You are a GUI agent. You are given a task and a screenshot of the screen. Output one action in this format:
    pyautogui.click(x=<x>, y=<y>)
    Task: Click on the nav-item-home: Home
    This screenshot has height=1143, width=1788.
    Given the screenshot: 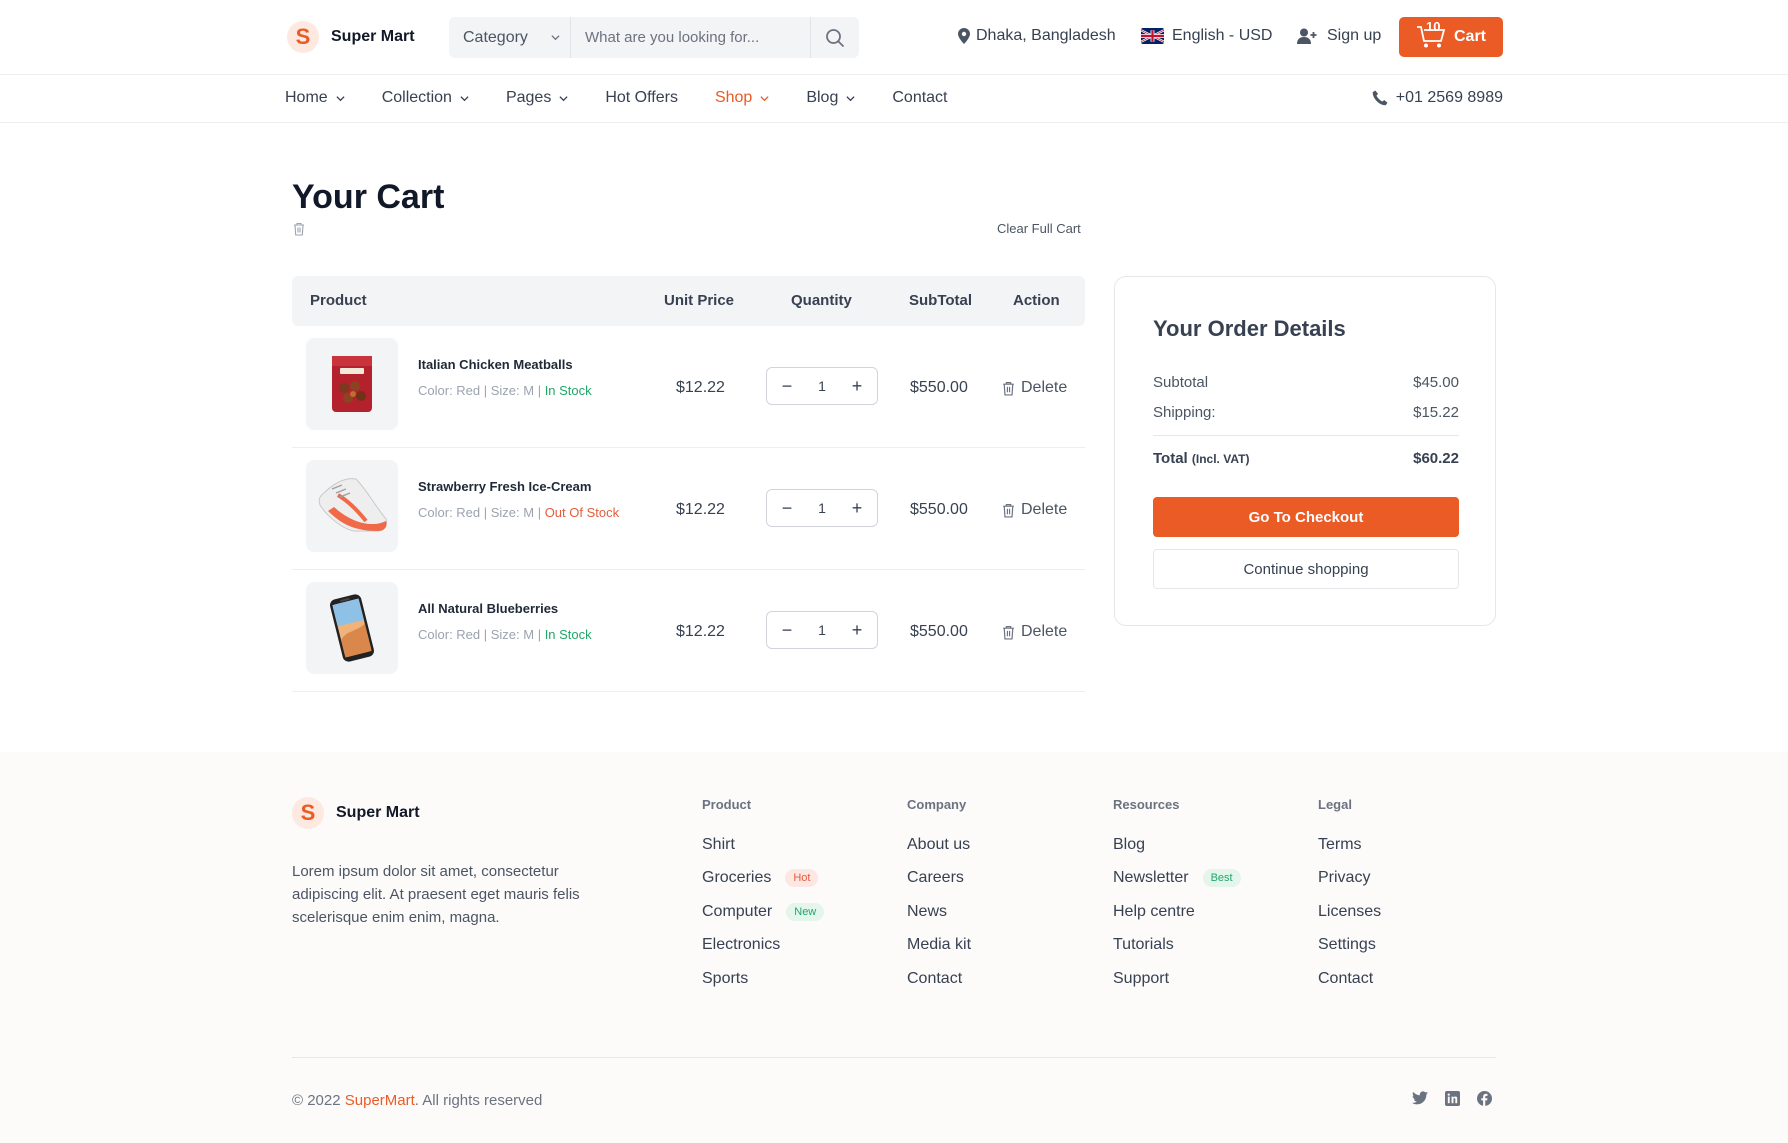 What is the action you would take?
    pyautogui.click(x=315, y=98)
    